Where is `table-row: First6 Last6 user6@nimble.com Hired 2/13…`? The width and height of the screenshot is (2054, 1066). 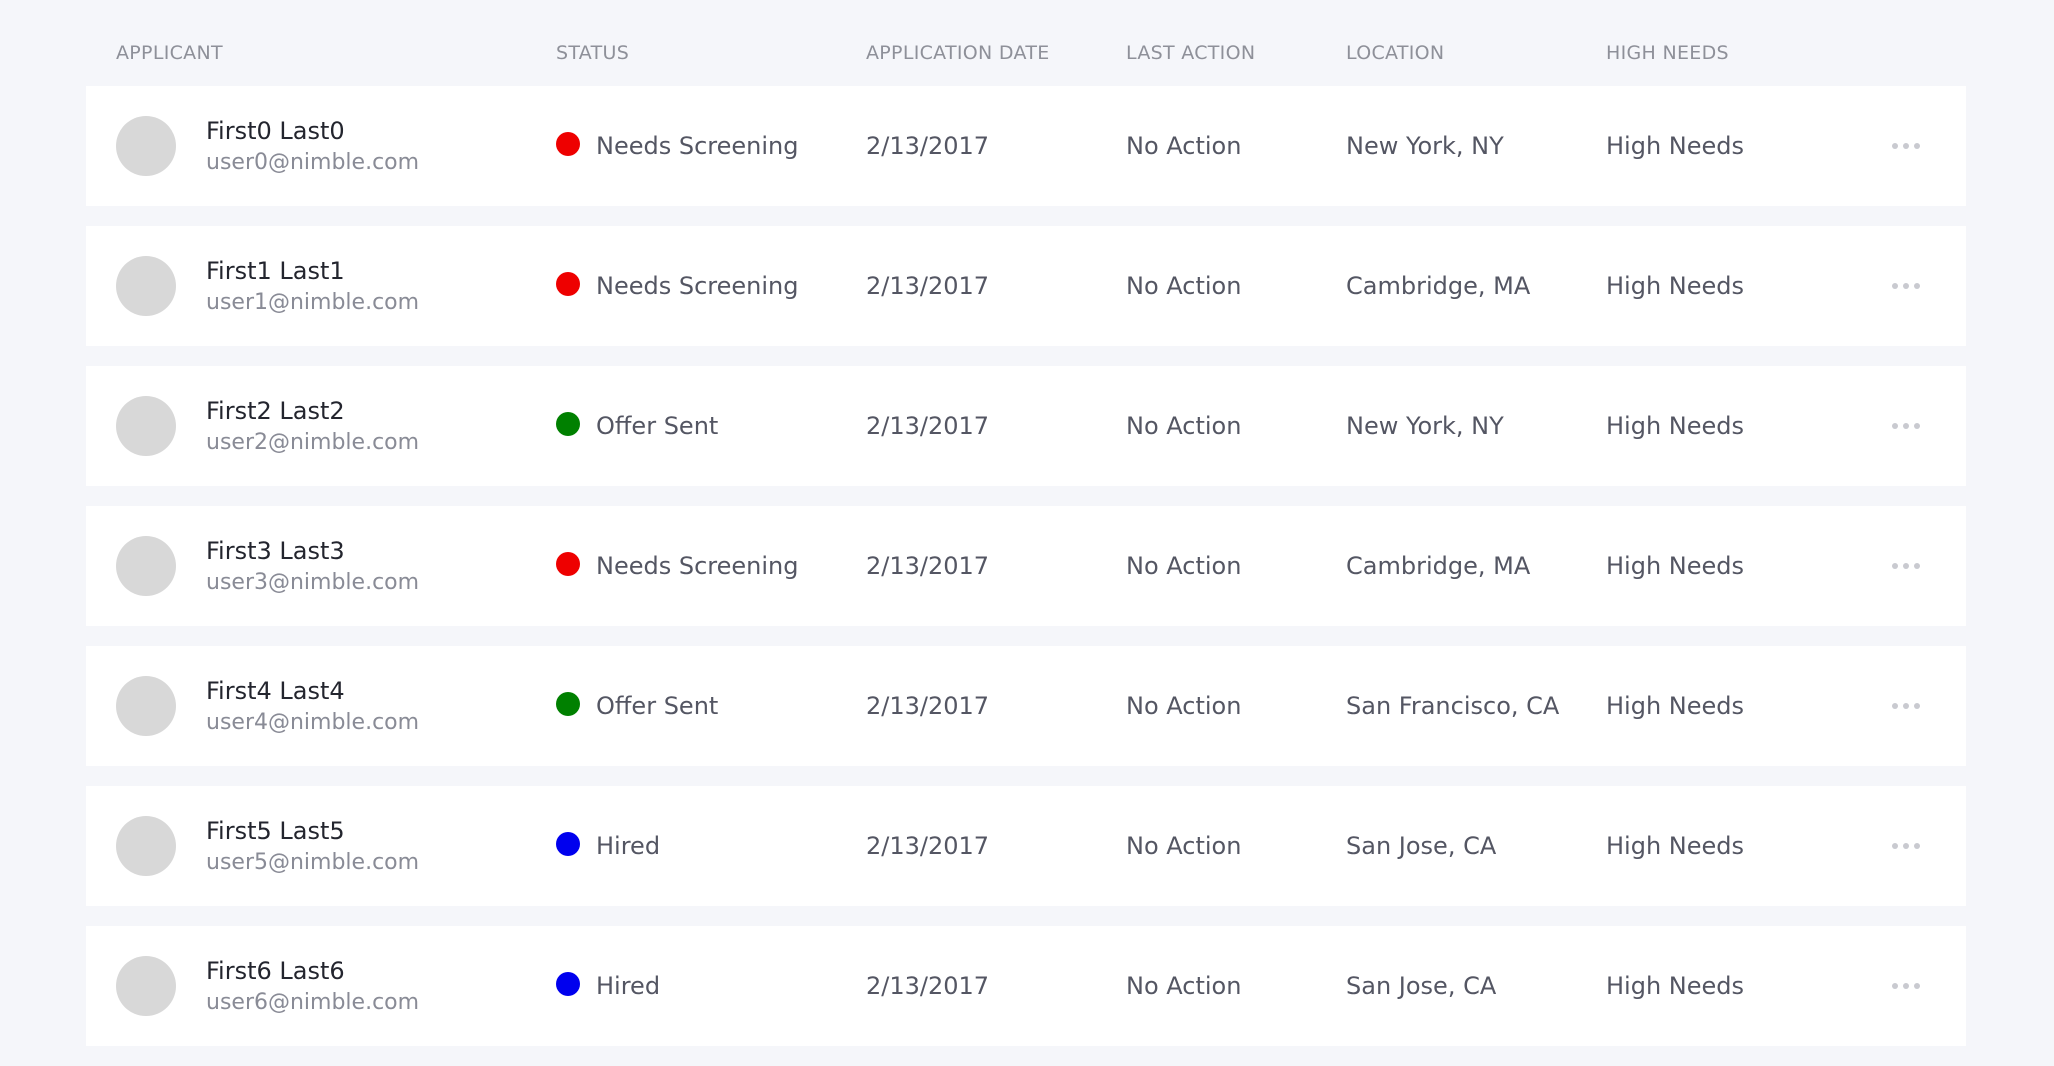 table-row: First6 Last6 user6@nimble.com Hired 2/13… is located at coordinates (1026, 986).